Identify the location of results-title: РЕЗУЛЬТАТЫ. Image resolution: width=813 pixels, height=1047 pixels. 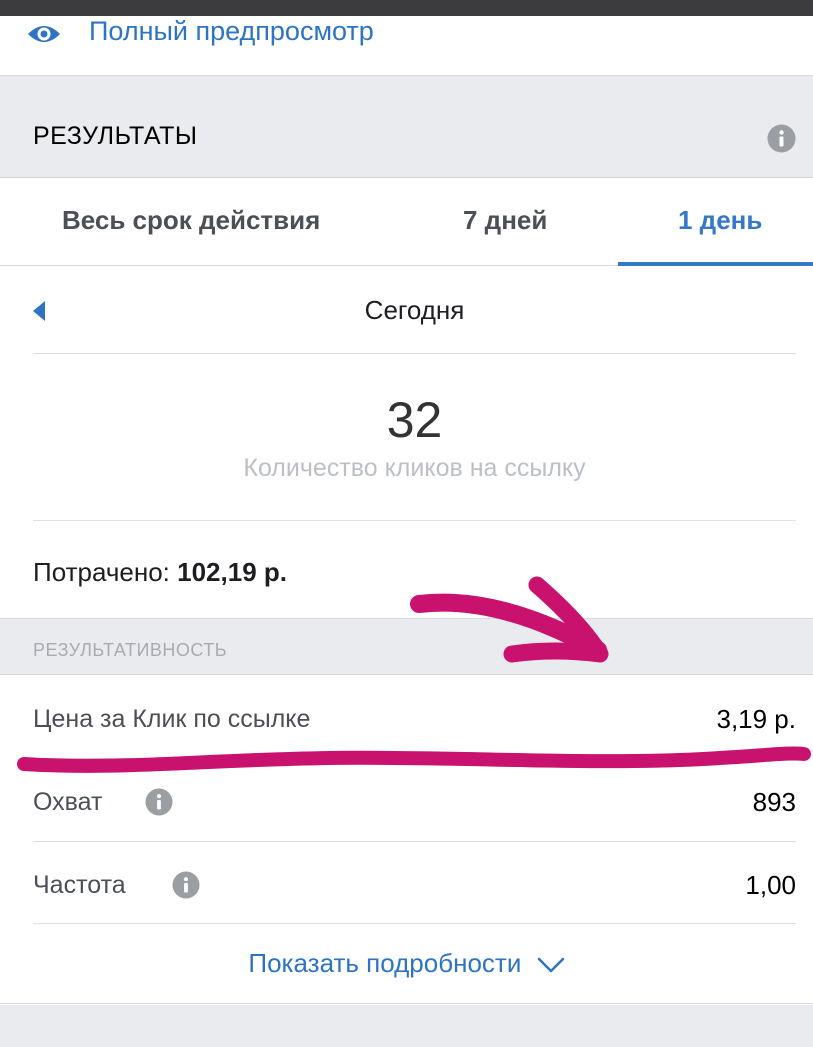
(115, 136).